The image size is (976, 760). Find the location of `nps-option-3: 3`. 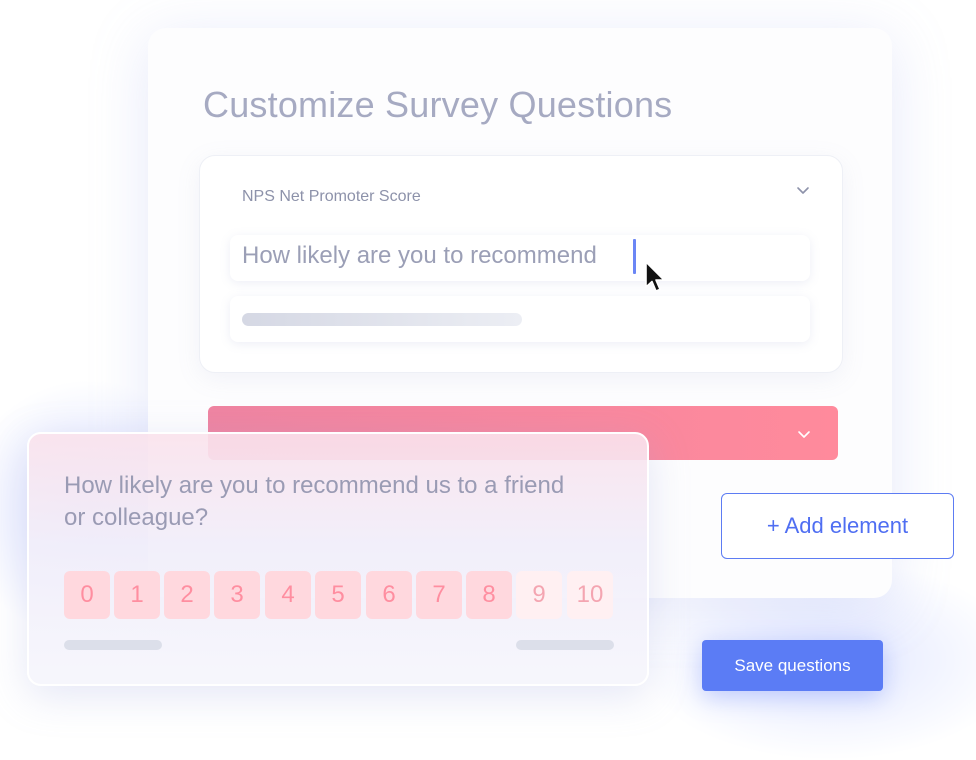

nps-option-3: 3 is located at coordinates (237, 595).